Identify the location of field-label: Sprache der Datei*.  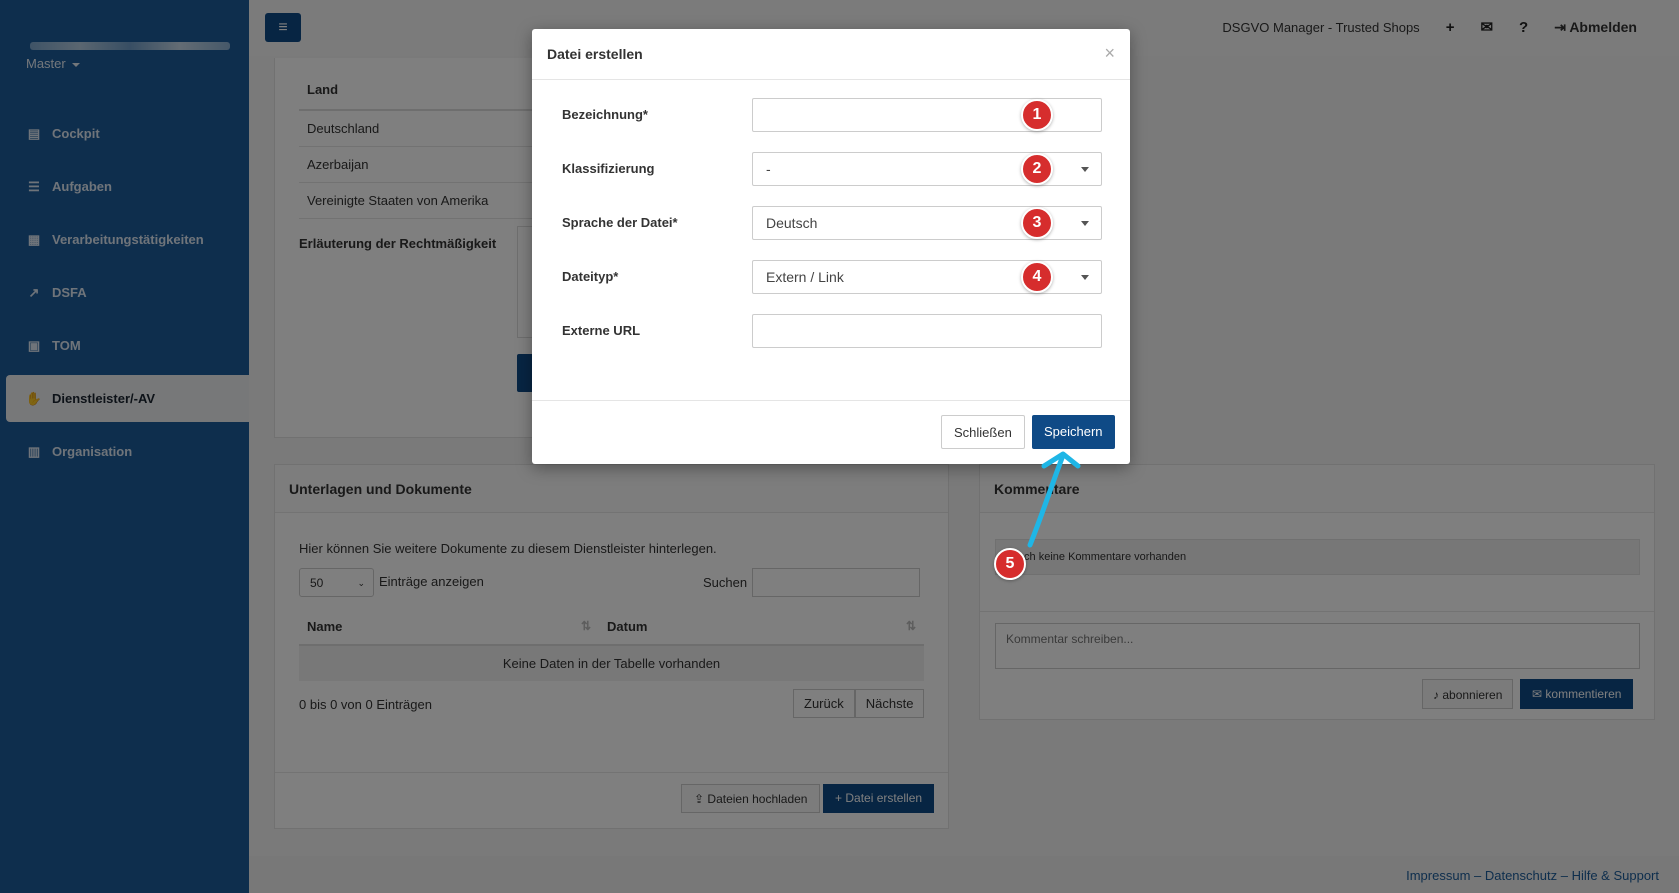
(620, 222).